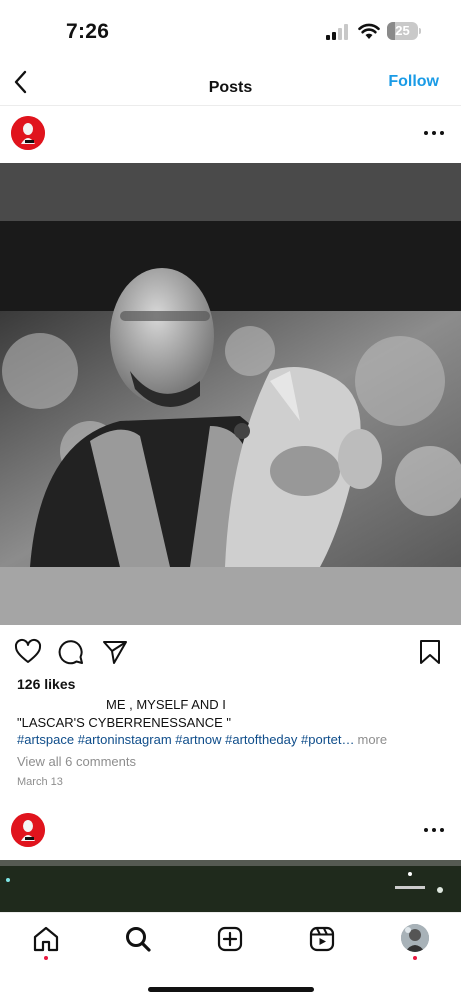 Image resolution: width=461 pixels, height=1000 pixels. I want to click on search-icon, so click(138, 939).